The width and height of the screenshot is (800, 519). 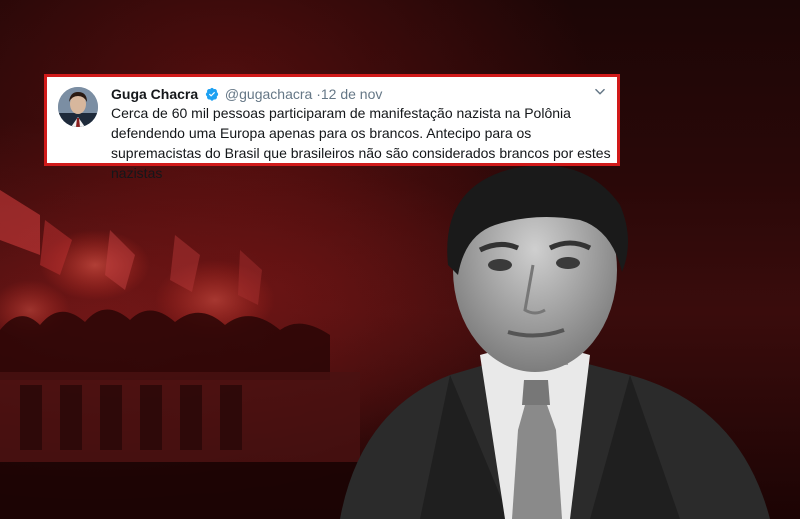 I want to click on avatar, so click(x=78, y=107).